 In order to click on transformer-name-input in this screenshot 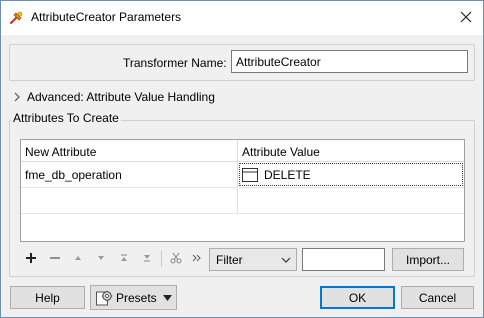, I will do `click(349, 61)`.